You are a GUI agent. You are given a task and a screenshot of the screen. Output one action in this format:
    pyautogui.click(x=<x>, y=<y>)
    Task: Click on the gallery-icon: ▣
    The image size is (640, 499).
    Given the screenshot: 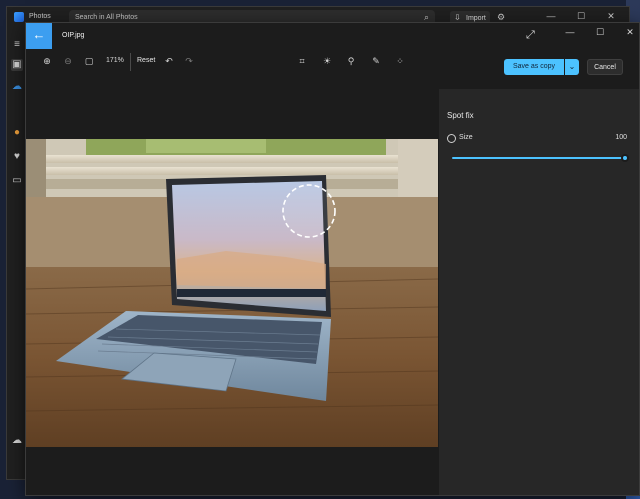 What is the action you would take?
    pyautogui.click(x=17, y=65)
    